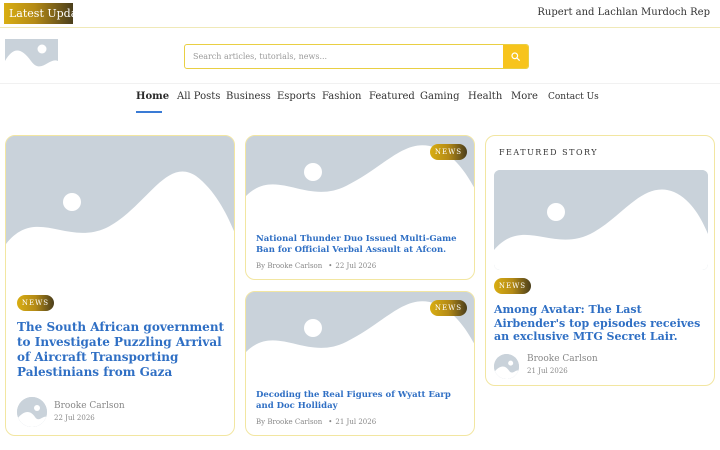 Image resolution: width=720 pixels, height=450 pixels. What do you see at coordinates (46, 13) in the screenshot?
I see `latest-update-badge: Latest Update` at bounding box center [46, 13].